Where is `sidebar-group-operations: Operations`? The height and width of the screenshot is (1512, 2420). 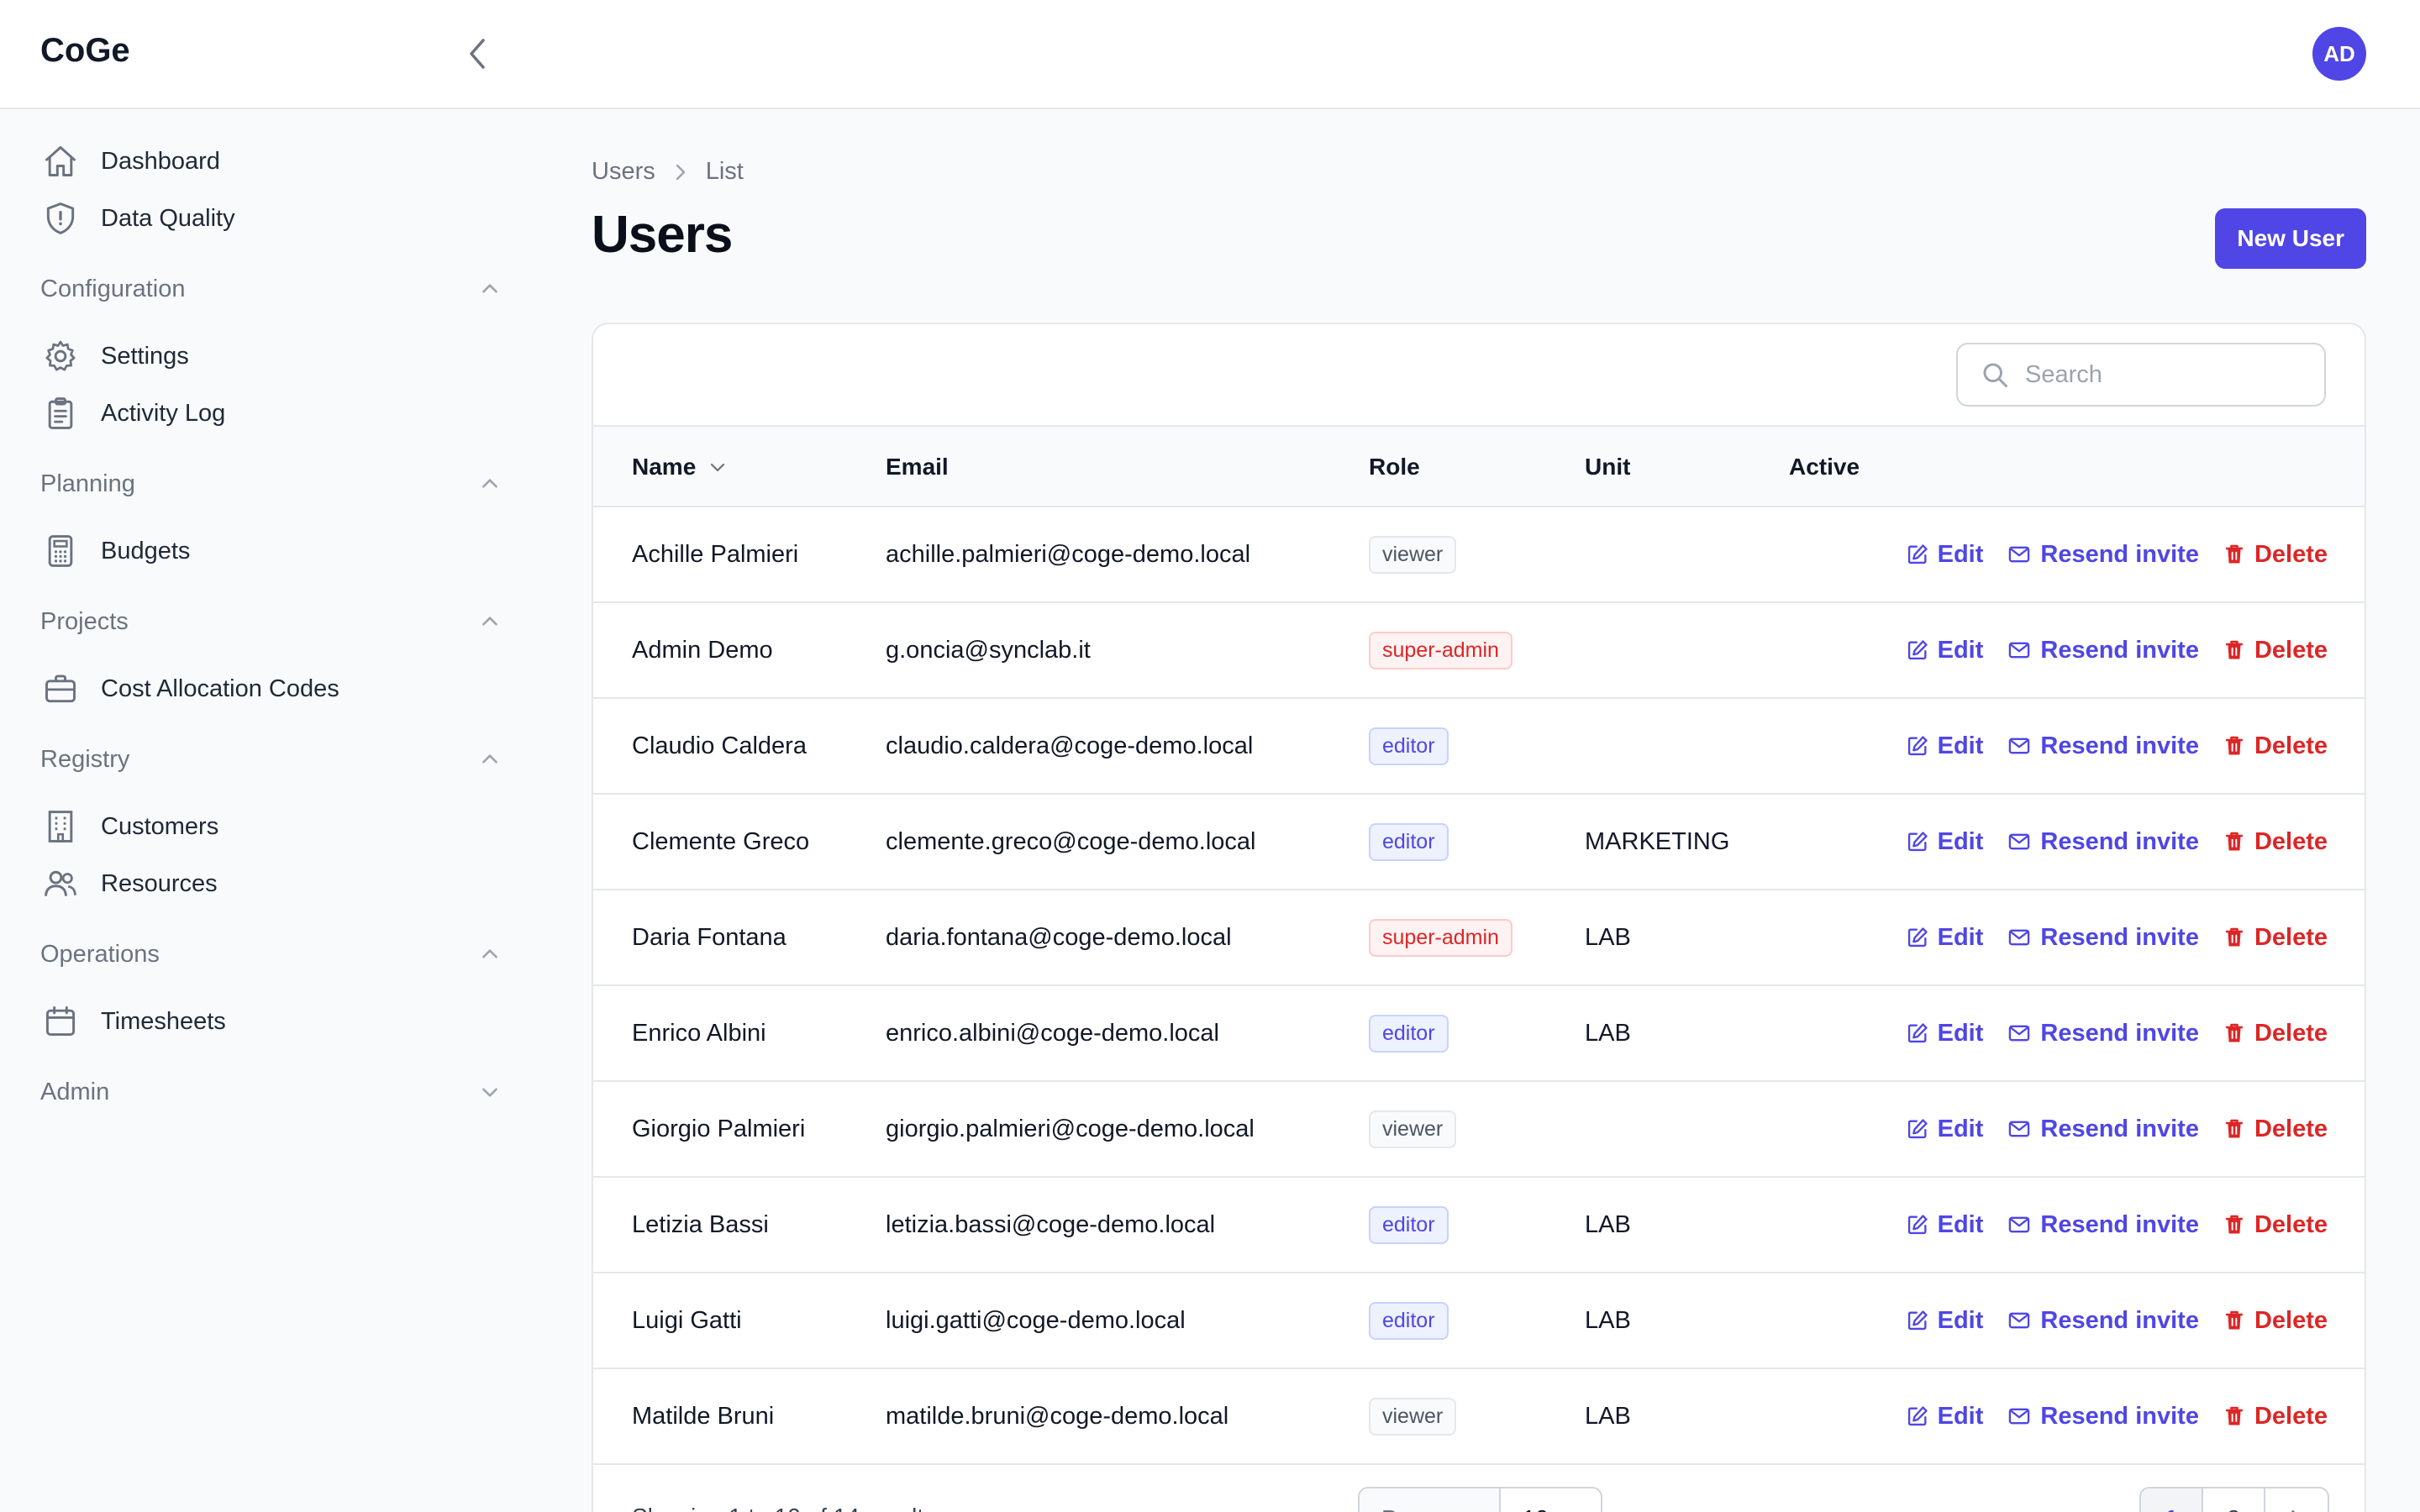
sidebar-group-operations: Operations is located at coordinates (270, 954).